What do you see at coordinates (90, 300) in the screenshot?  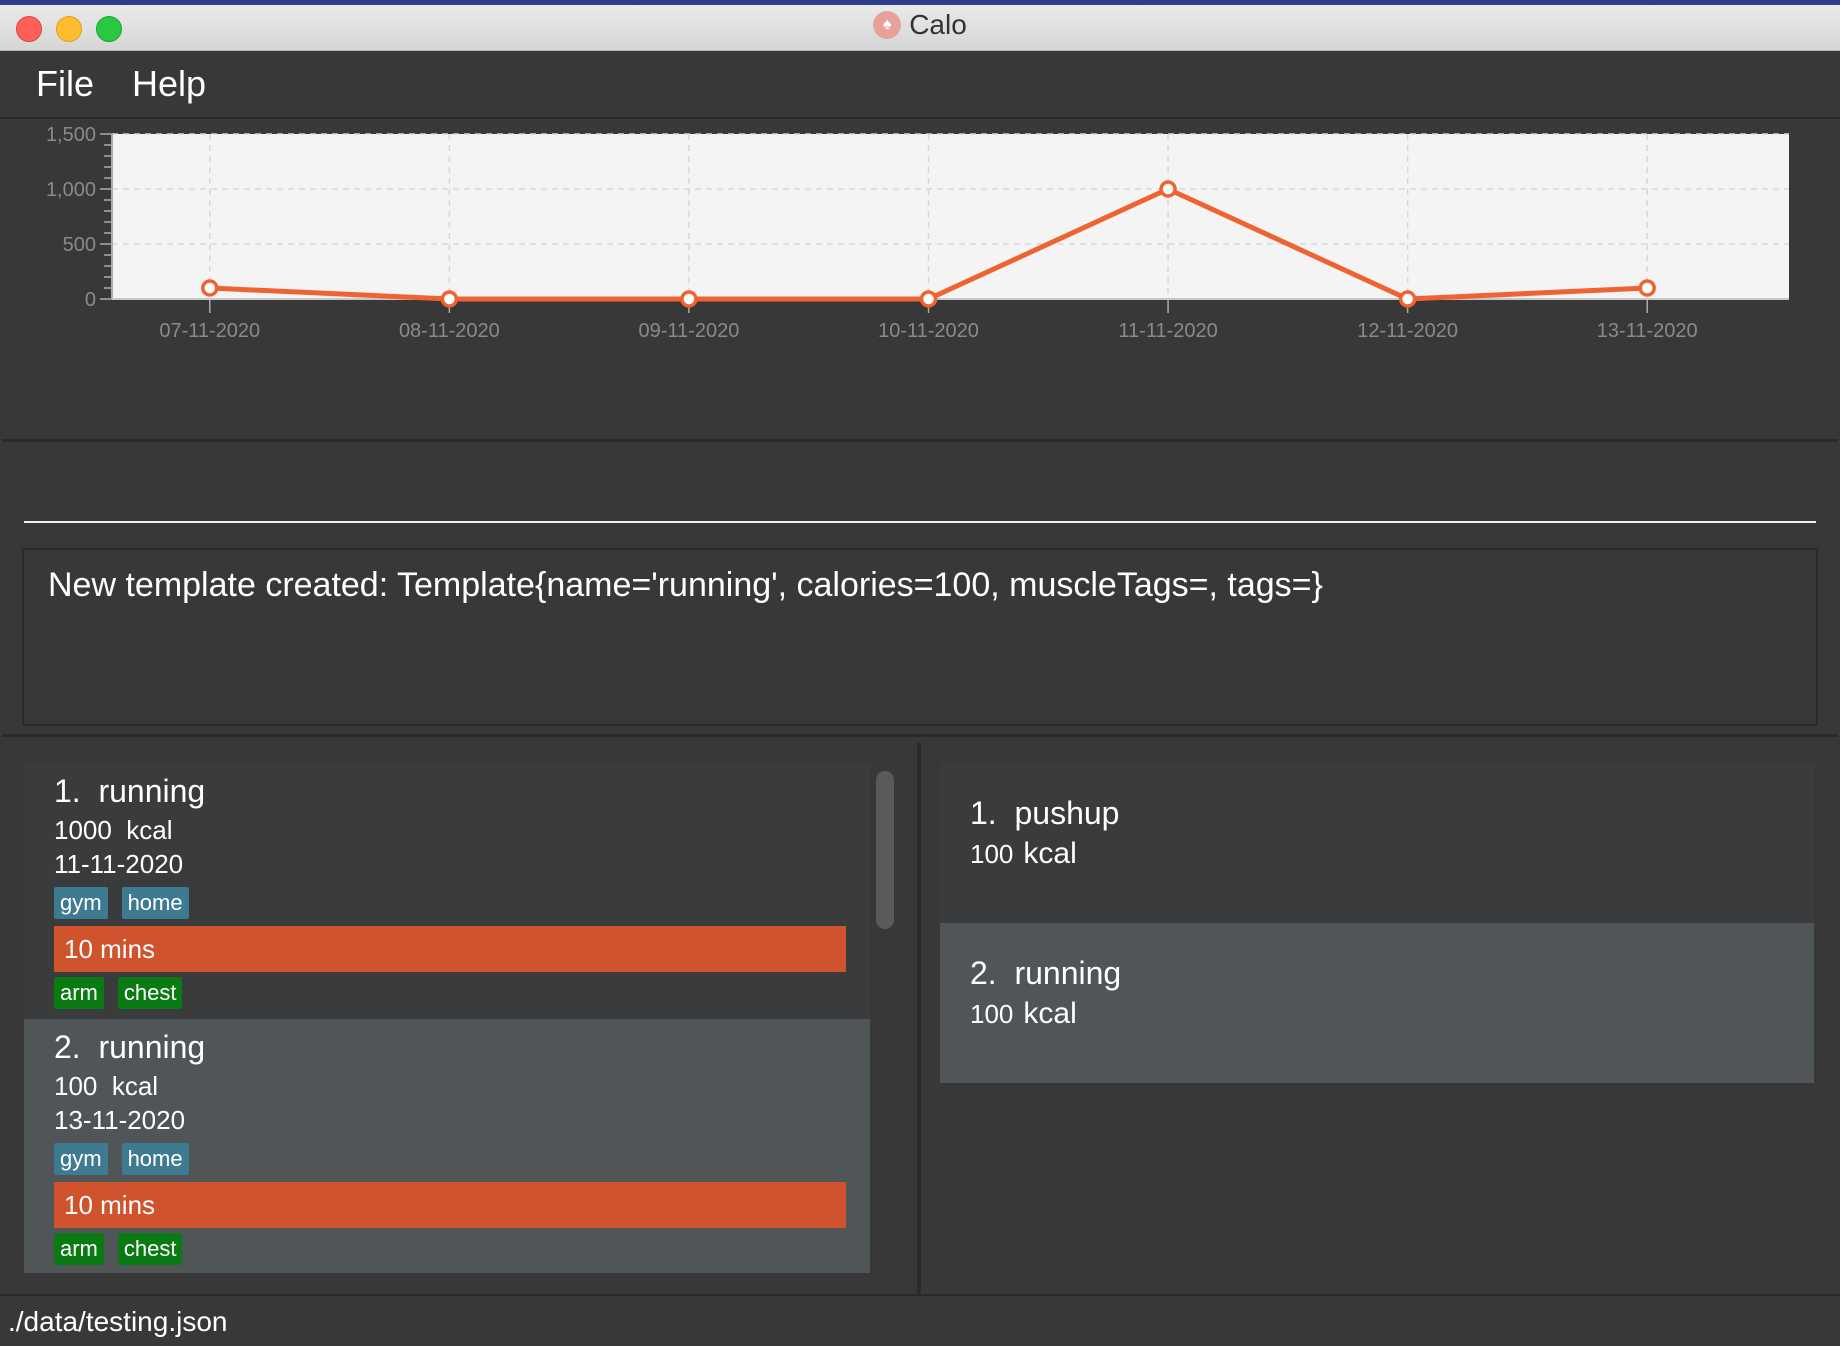 I see `y-tick-label: 0` at bounding box center [90, 300].